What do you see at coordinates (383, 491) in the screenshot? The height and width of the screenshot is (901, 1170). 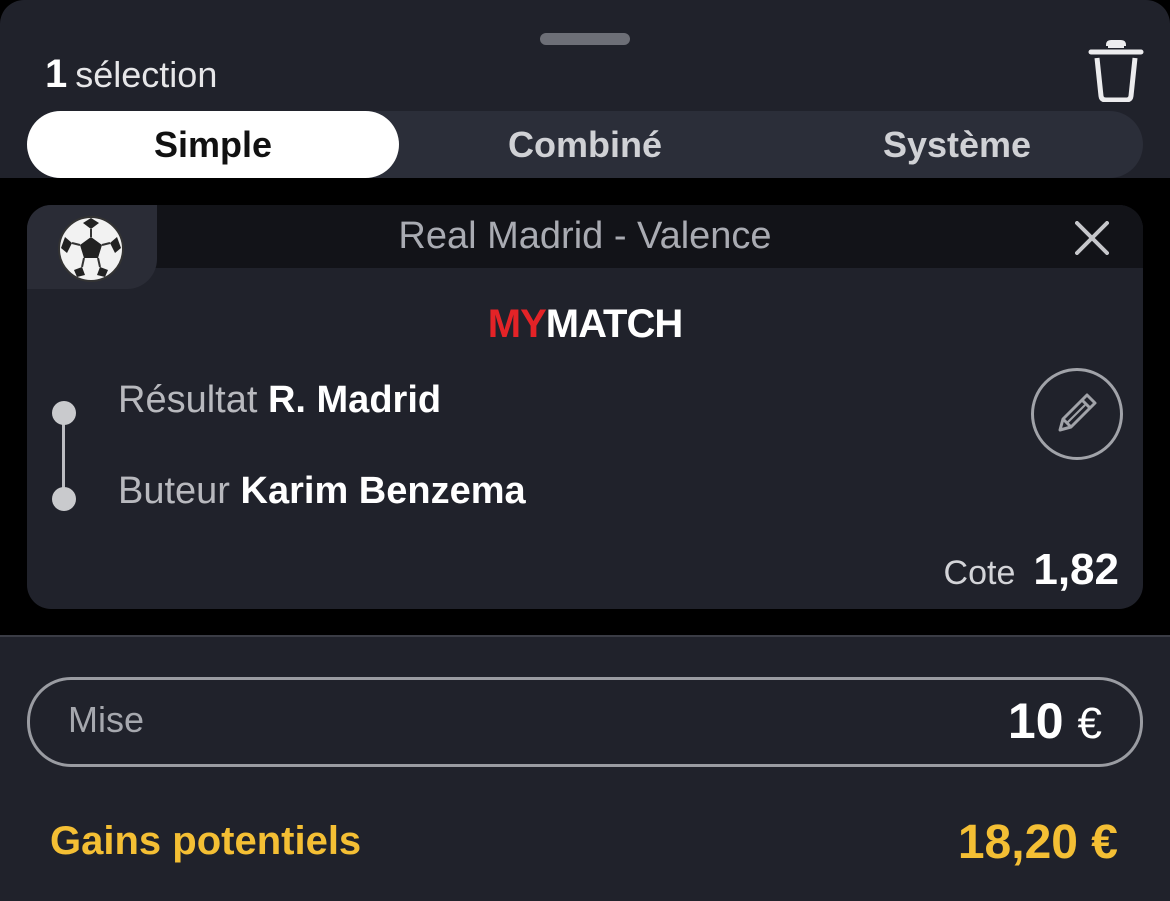 I see `selection-pick: Karim Benzema` at bounding box center [383, 491].